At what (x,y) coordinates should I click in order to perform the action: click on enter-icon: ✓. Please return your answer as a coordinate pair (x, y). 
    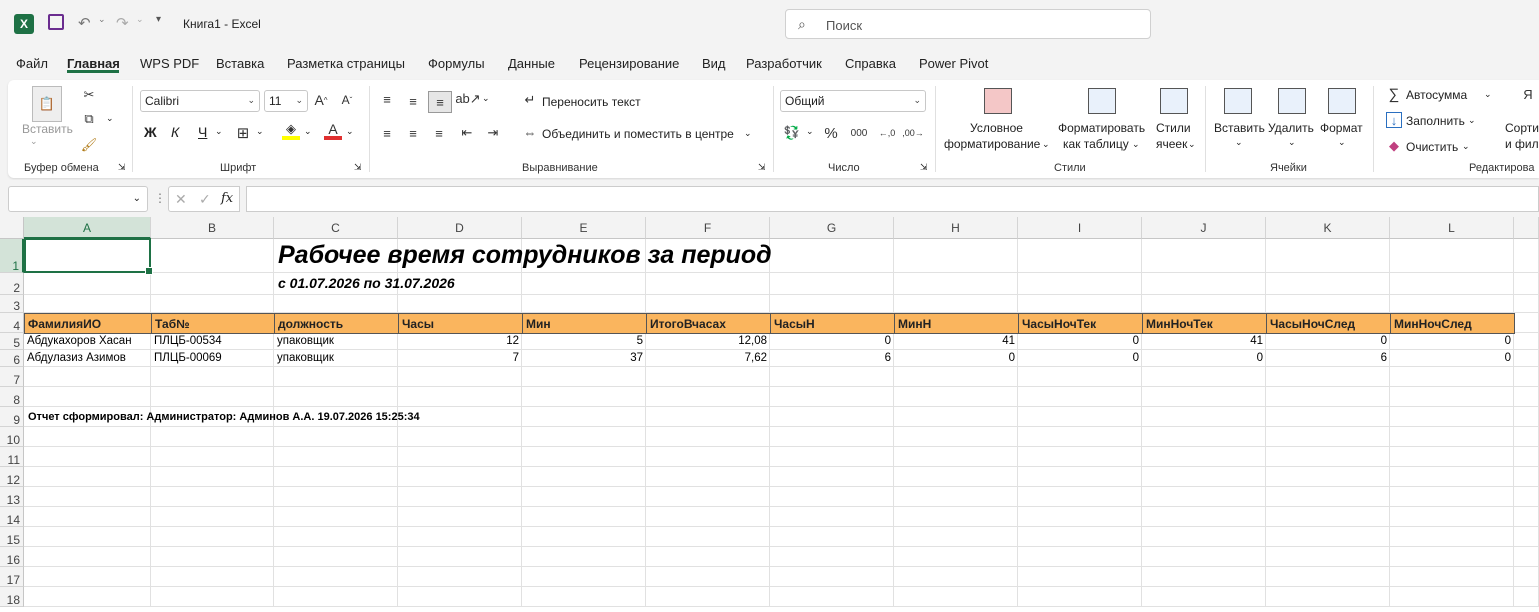
    Looking at the image, I should click on (205, 199).